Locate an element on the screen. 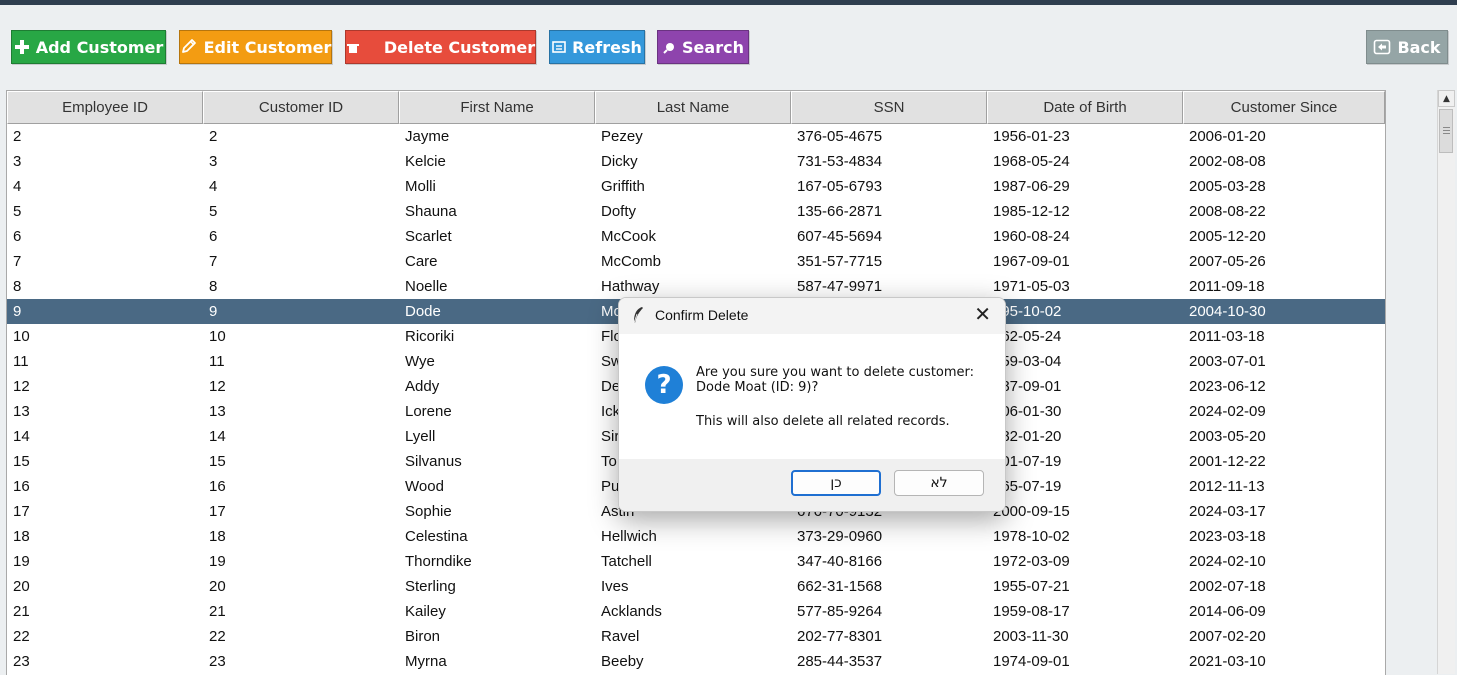 The width and height of the screenshot is (1457, 675). customer-since-cell: 2024-02-10 is located at coordinates (1227, 561).